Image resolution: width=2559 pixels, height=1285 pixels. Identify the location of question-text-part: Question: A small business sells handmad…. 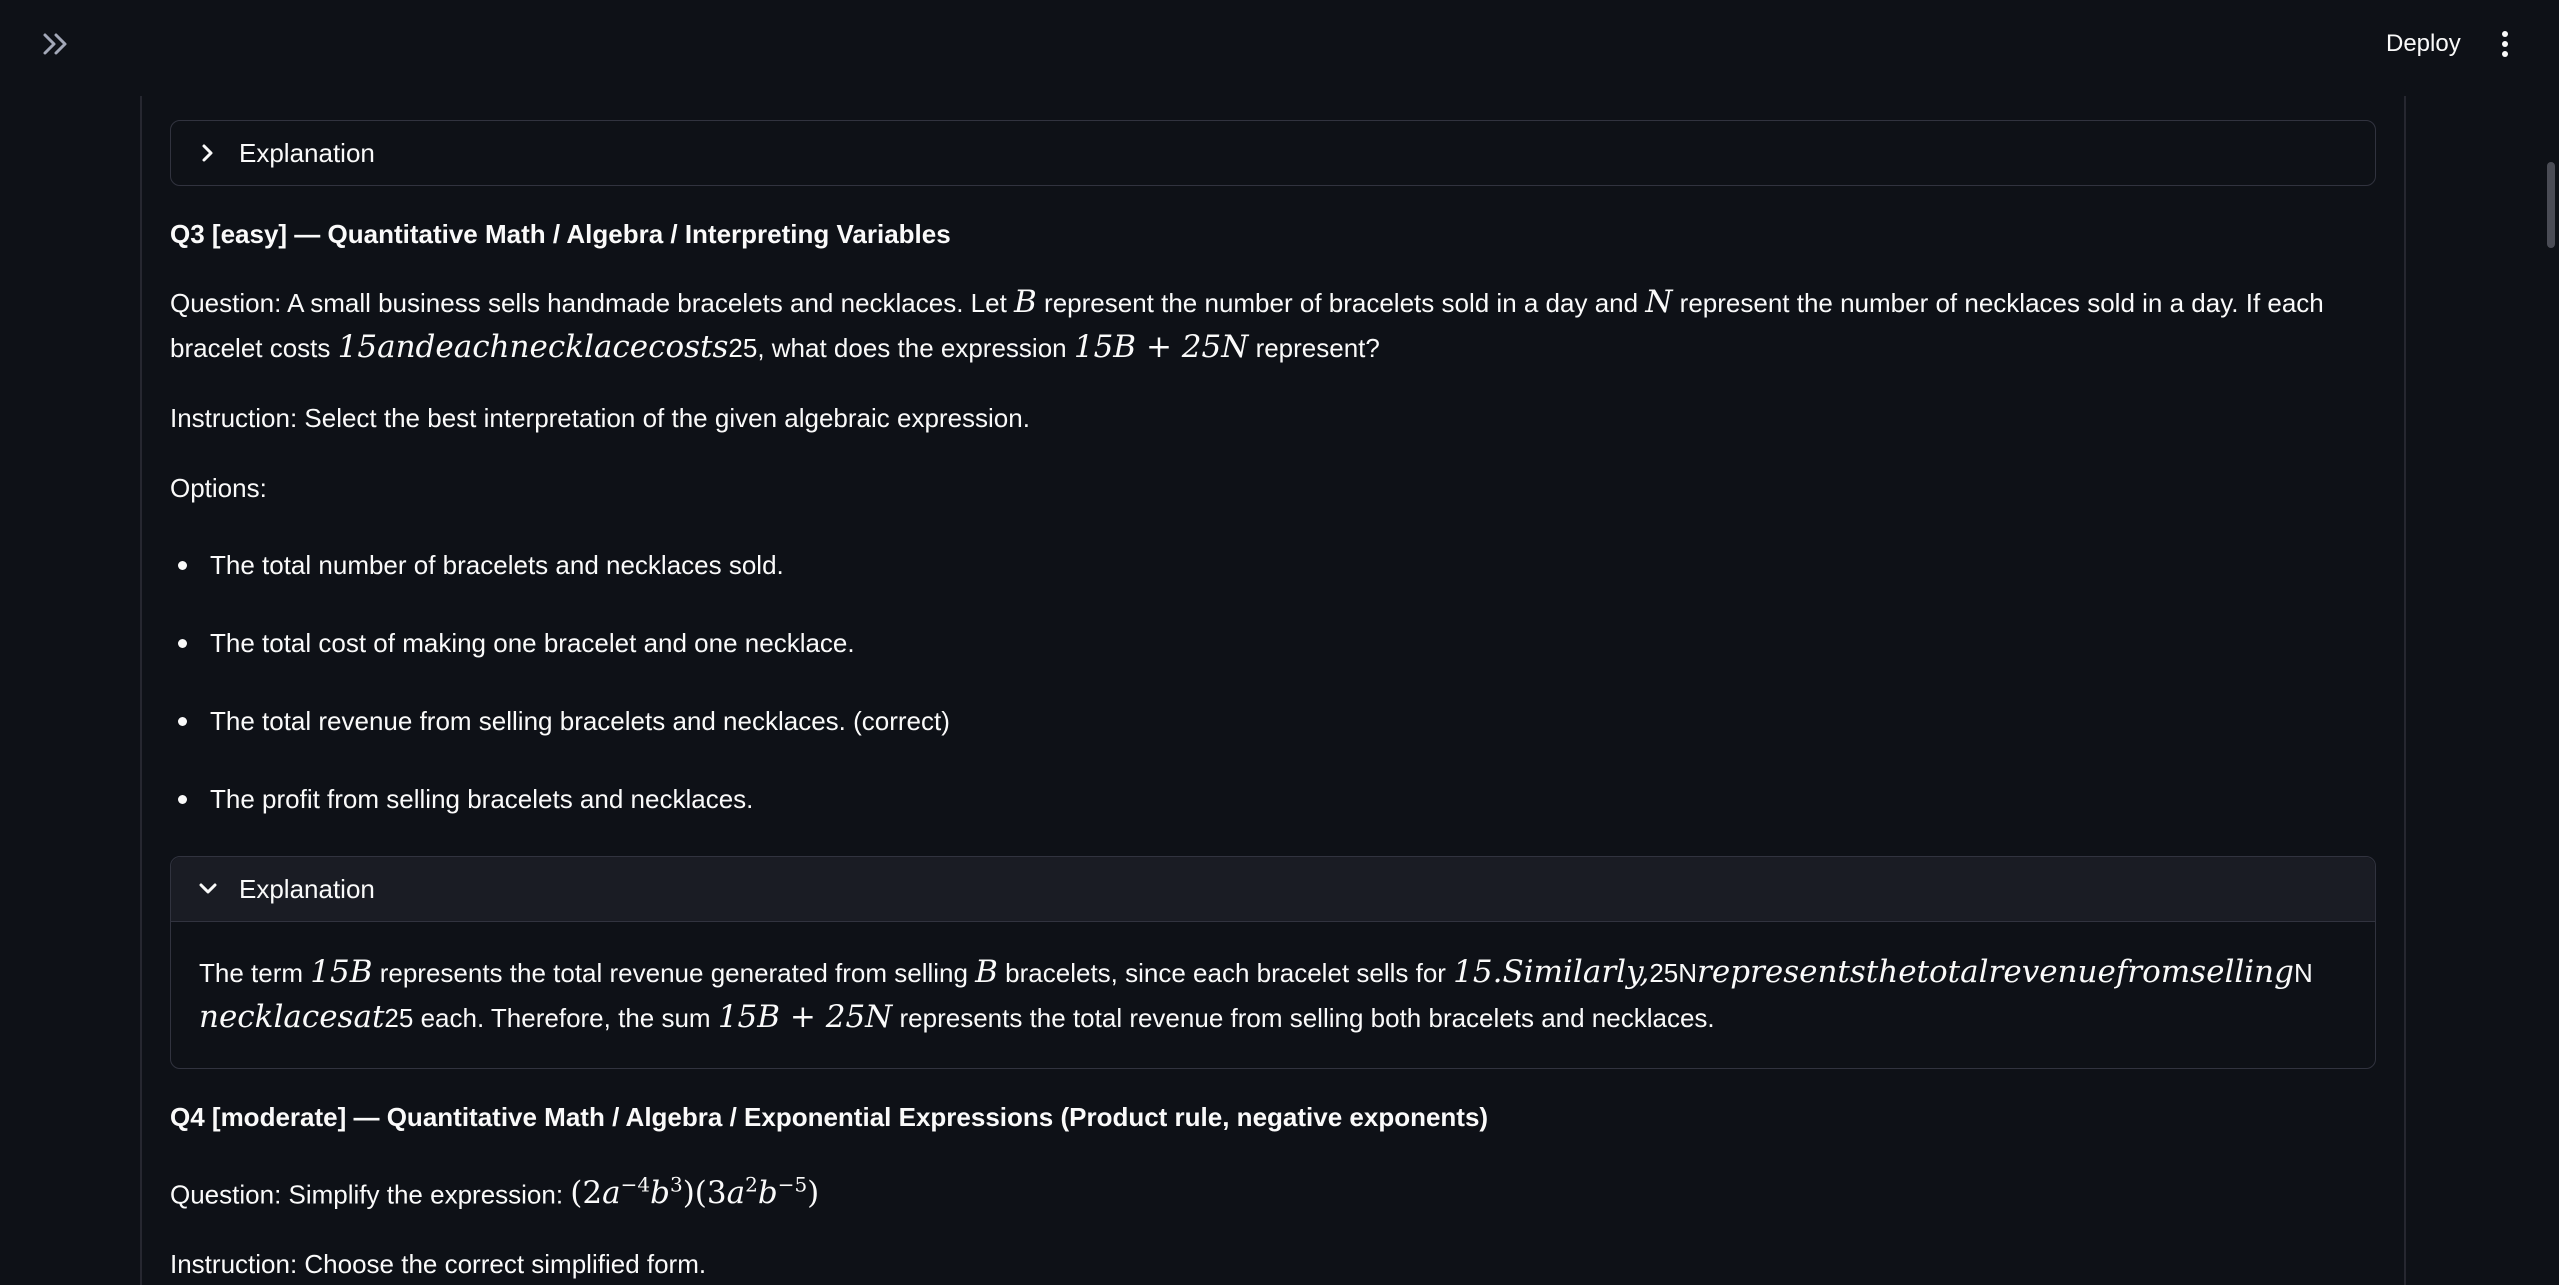
(592, 303).